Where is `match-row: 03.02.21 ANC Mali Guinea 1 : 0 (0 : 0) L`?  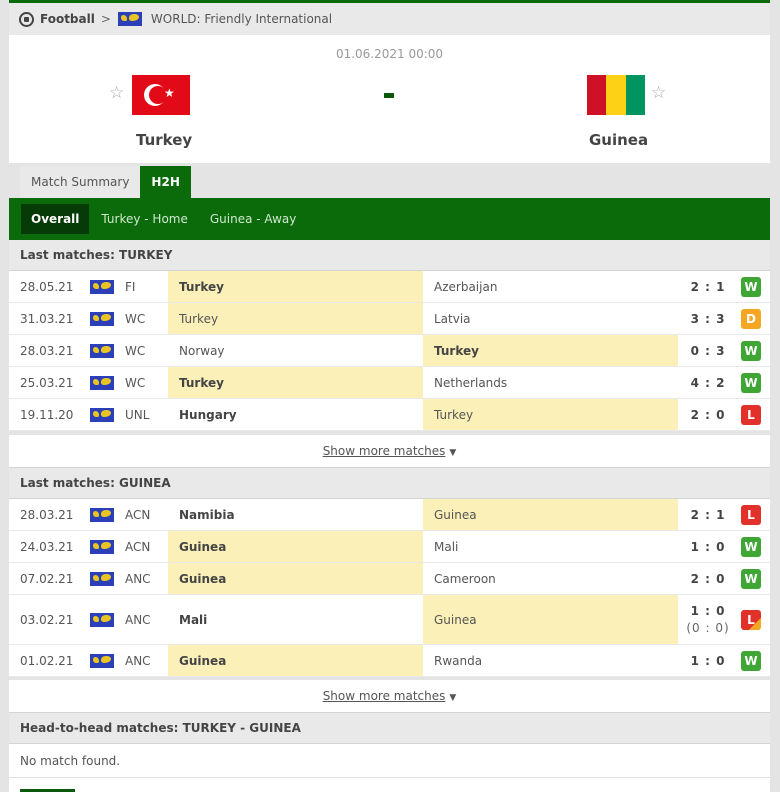 match-row: 03.02.21 ANC Mali Guinea 1 : 0 (0 : 0) L is located at coordinates (389, 620).